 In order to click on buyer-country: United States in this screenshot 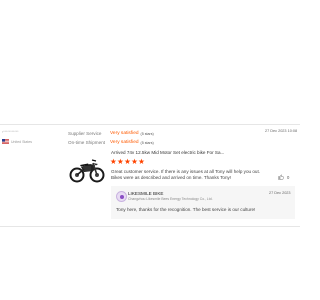, I will do `click(31, 141)`.